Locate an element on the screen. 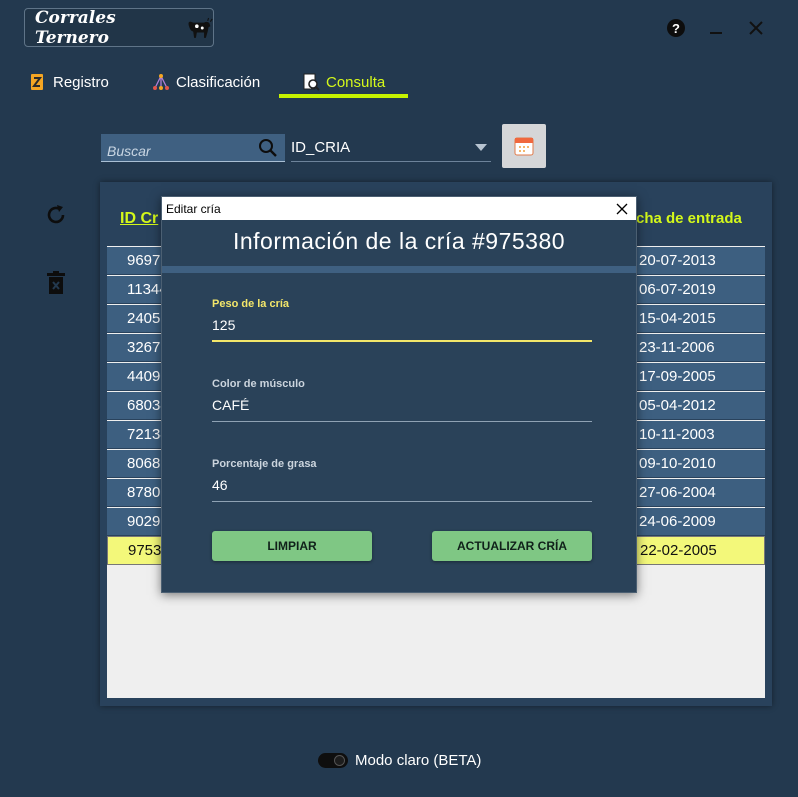 Image resolution: width=798 pixels, height=797 pixels. dialog-close-button is located at coordinates (622, 208).